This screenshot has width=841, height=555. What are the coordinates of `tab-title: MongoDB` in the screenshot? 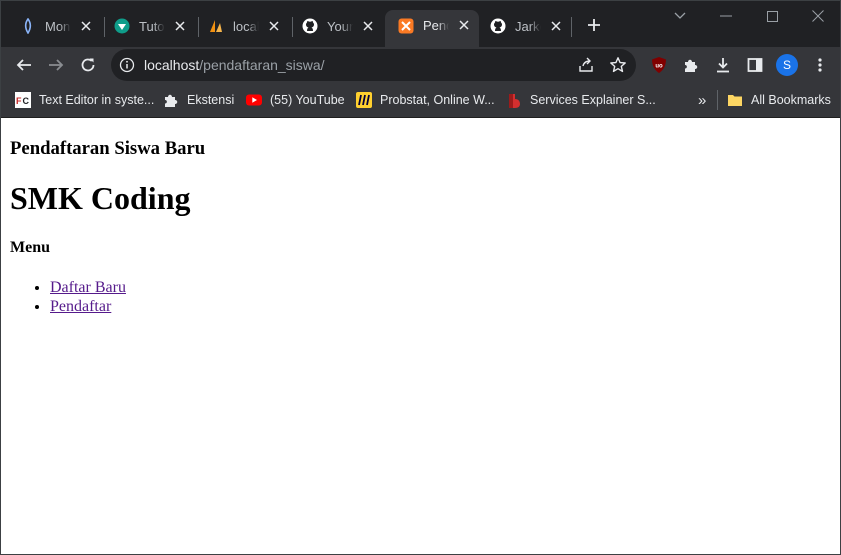 It's located at (58, 26).